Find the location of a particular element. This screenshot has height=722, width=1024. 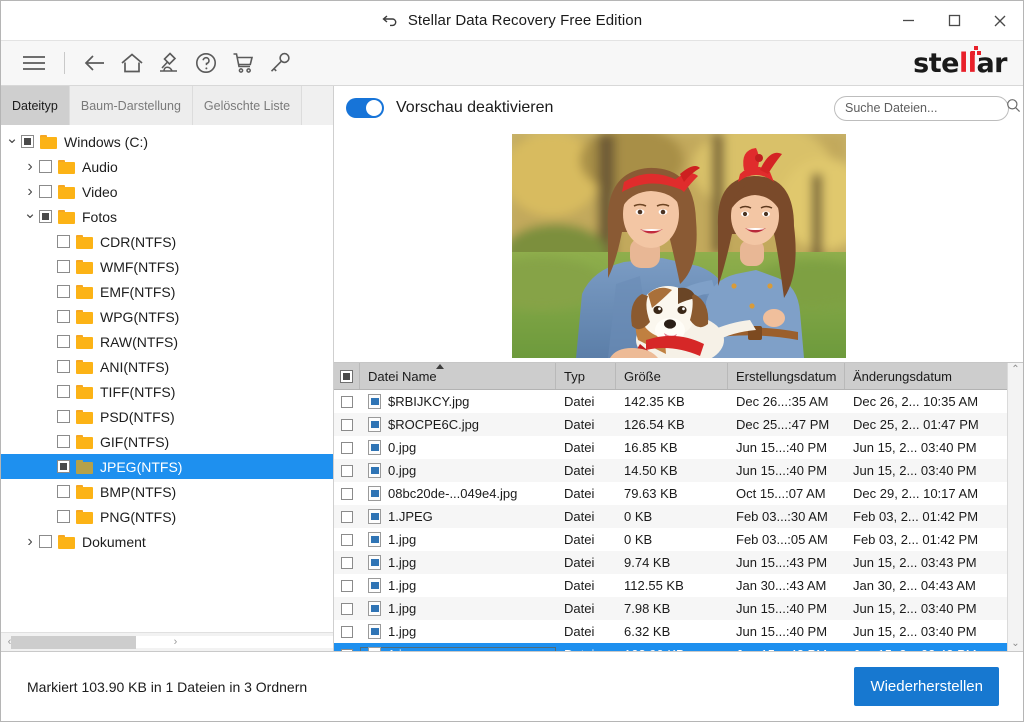

tree-item-emf-ntfs: EMF(NTFS) is located at coordinates (167, 291).